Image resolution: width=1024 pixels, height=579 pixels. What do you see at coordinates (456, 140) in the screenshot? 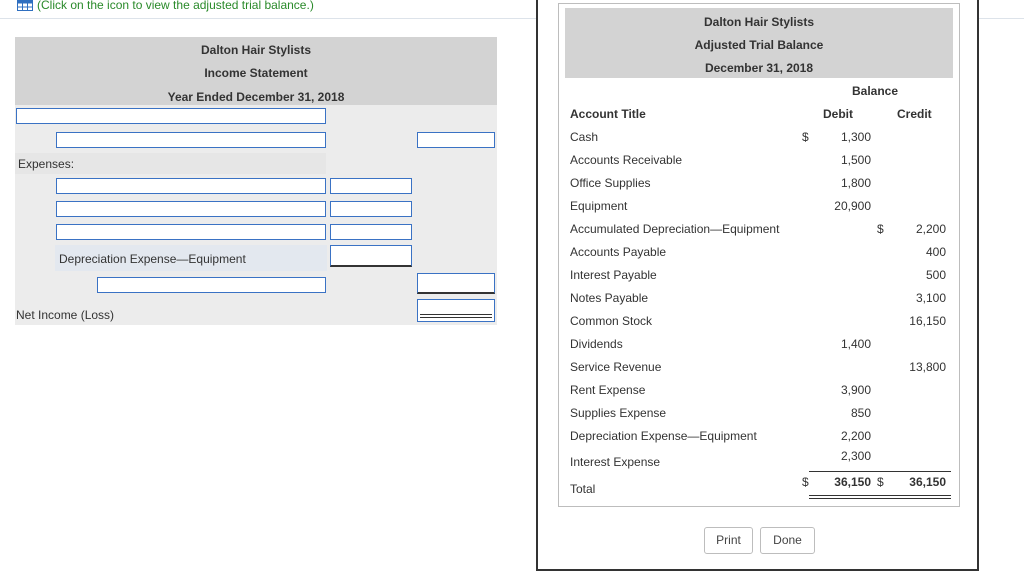
I see `revenue-amount-input` at bounding box center [456, 140].